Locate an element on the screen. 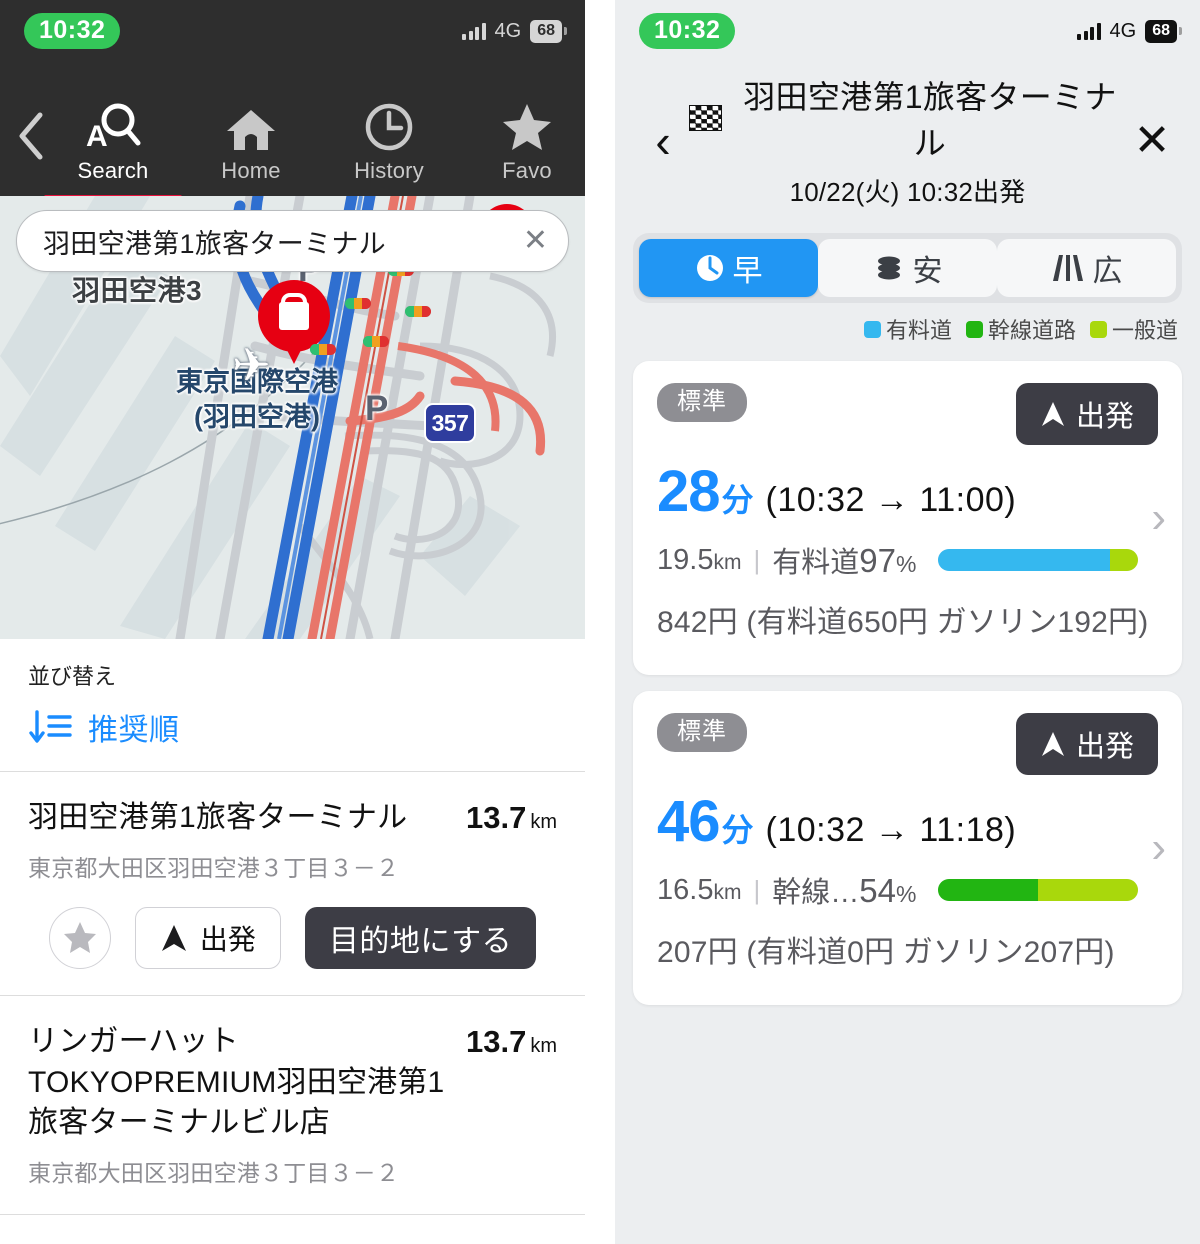 Image resolution: width=1200 pixels, height=1244 pixels. route-cost: 207円 (有料道0円 ガソリン207円) is located at coordinates (886, 952).